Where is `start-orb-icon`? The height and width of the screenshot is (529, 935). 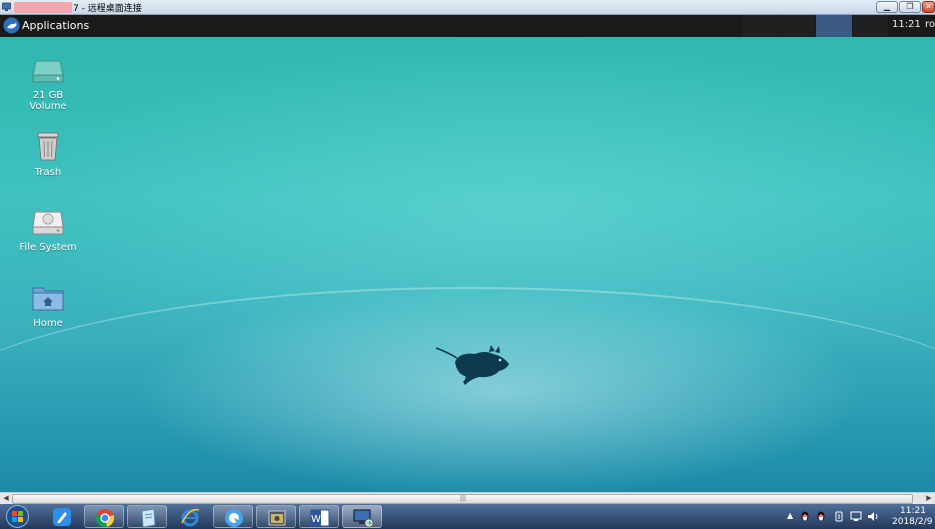 start-orb-icon is located at coordinates (17, 516).